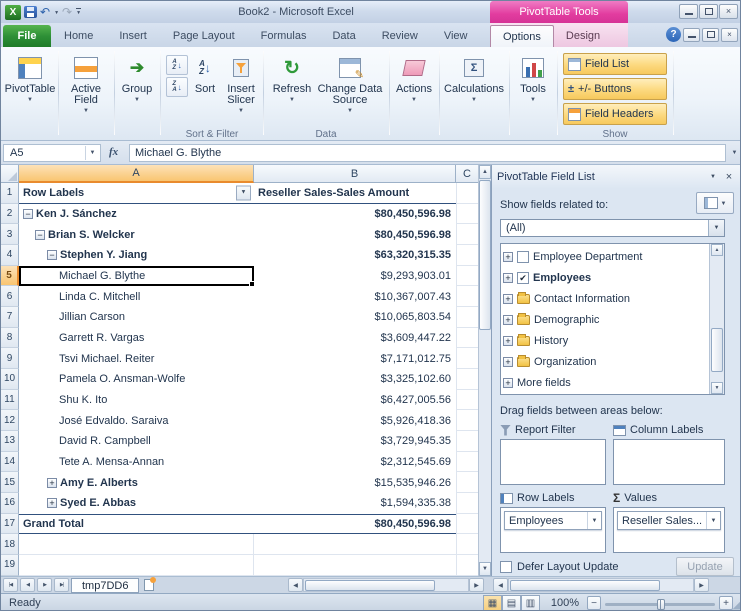  What do you see at coordinates (530, 602) in the screenshot?
I see `page-break-view-button: ▥` at bounding box center [530, 602].